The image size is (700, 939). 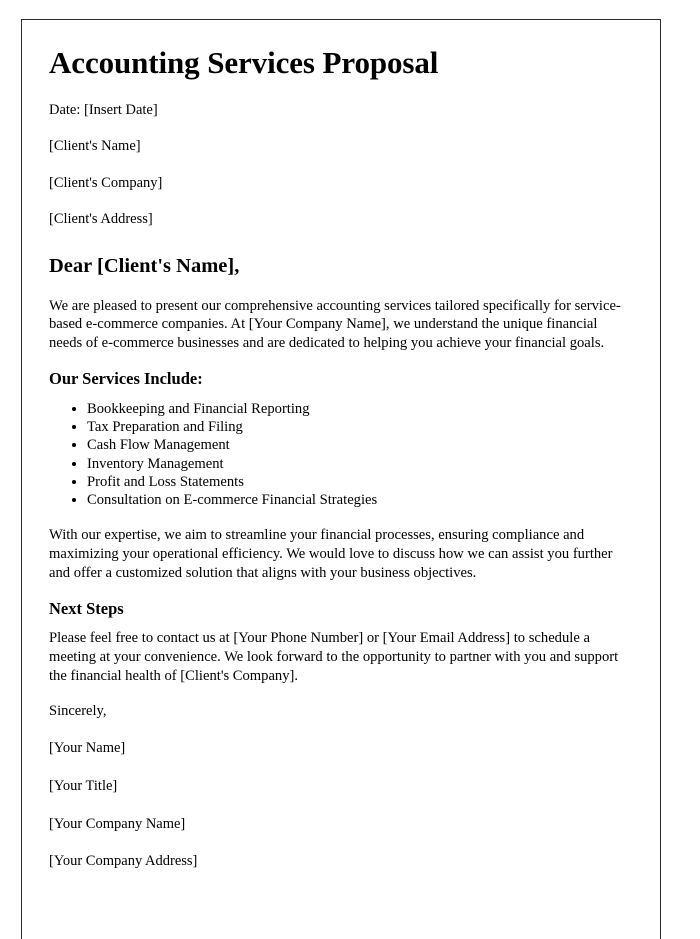 What do you see at coordinates (359, 482) in the screenshot?
I see `list-item: Profit and Loss Statements` at bounding box center [359, 482].